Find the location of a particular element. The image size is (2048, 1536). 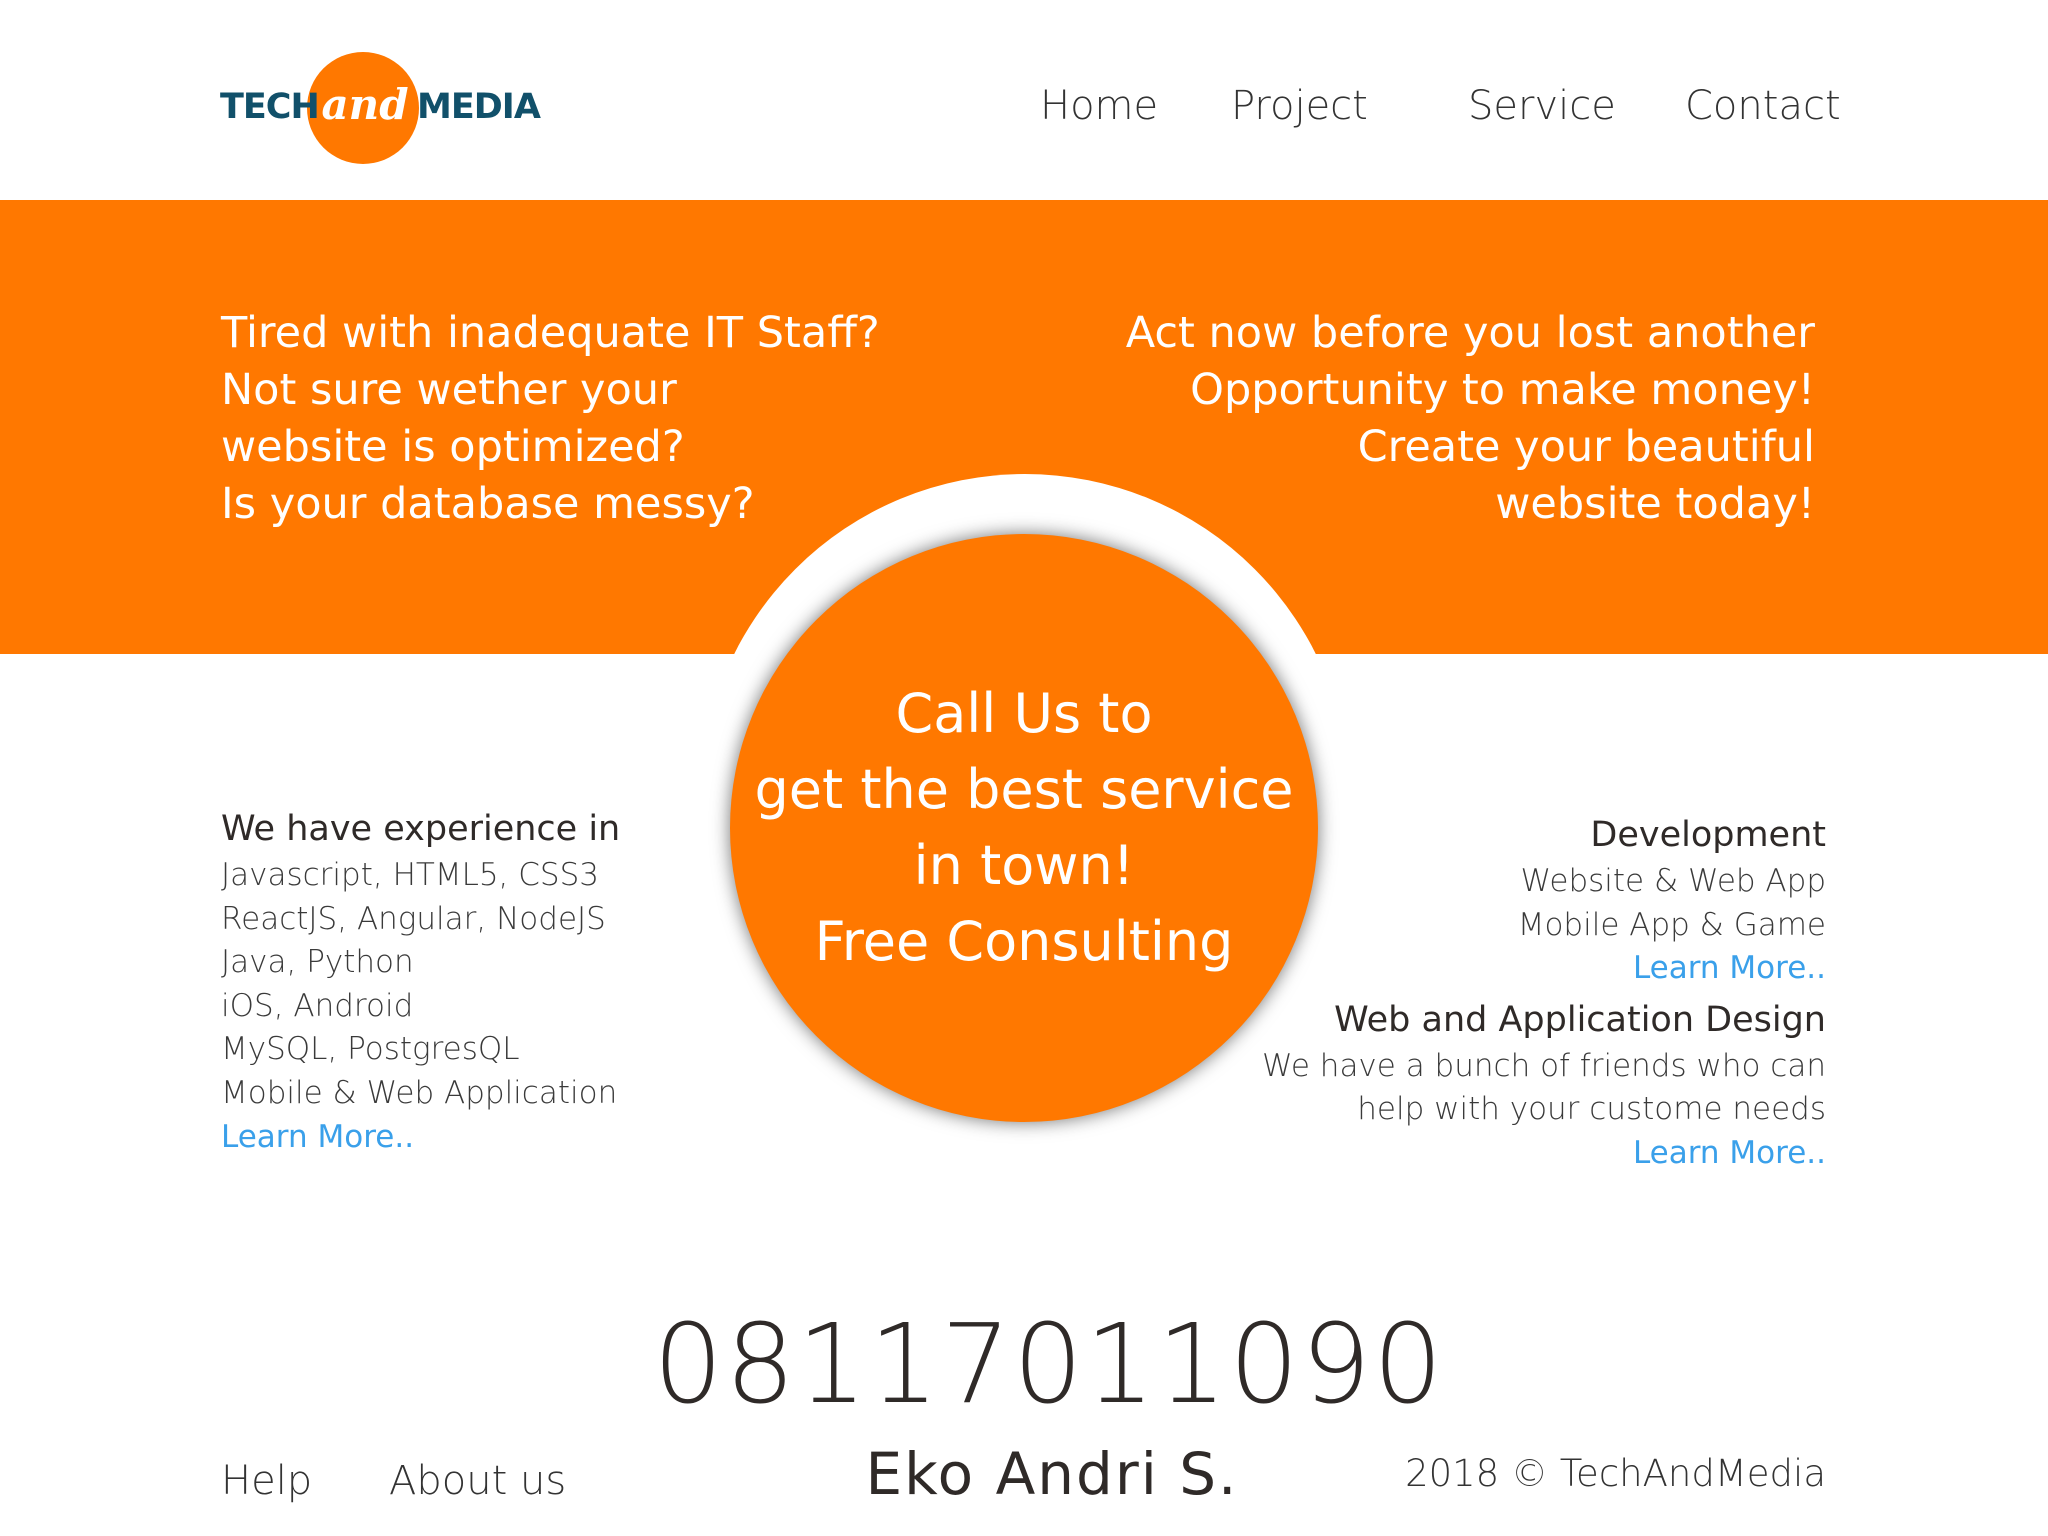

hero-right-line: Create your beautiful is located at coordinates (1586, 447).